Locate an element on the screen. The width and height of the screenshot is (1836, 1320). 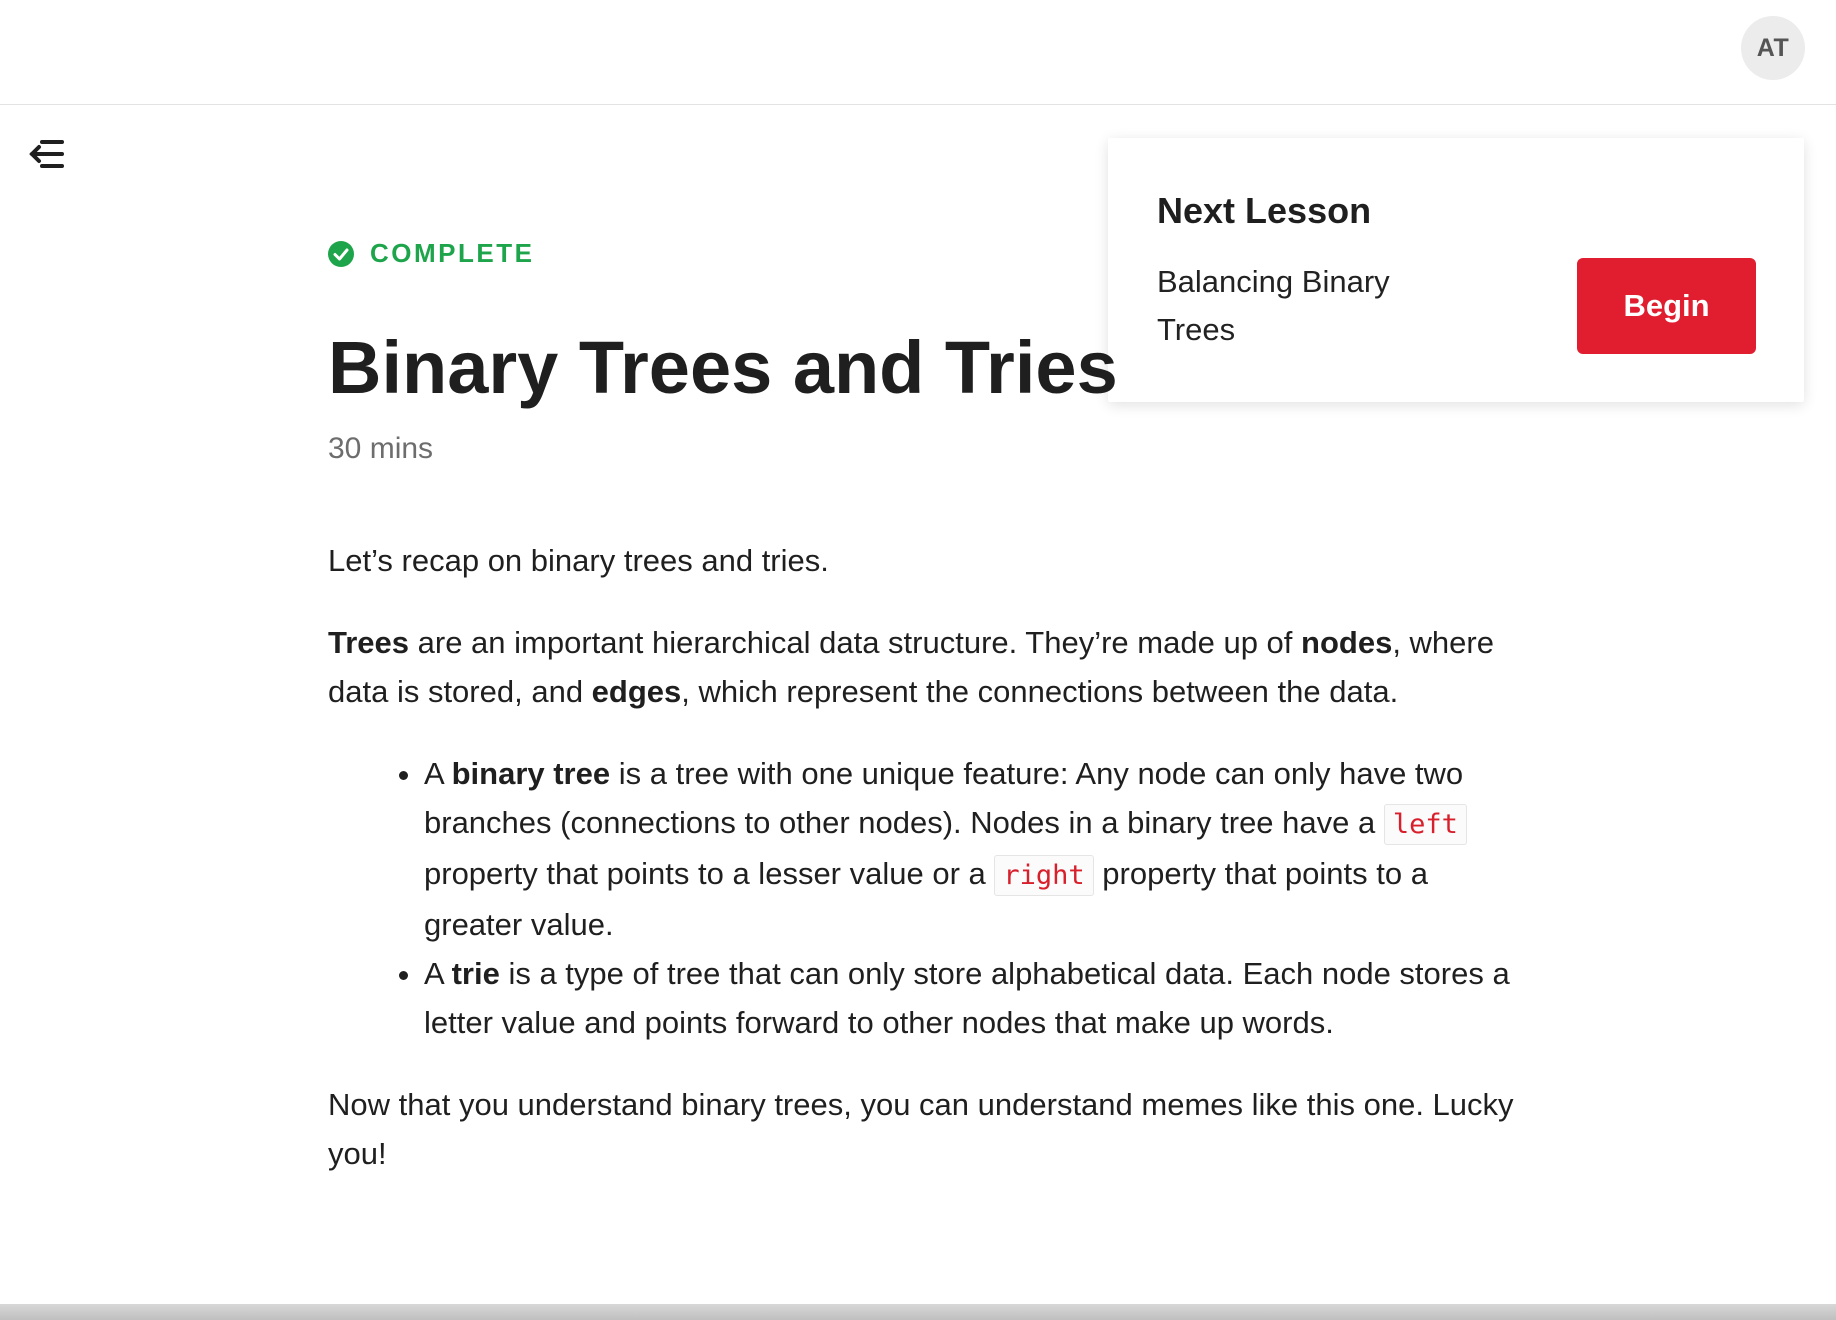
next-lesson-name: Balancing Binary Trees is located at coordinates (1273, 305).